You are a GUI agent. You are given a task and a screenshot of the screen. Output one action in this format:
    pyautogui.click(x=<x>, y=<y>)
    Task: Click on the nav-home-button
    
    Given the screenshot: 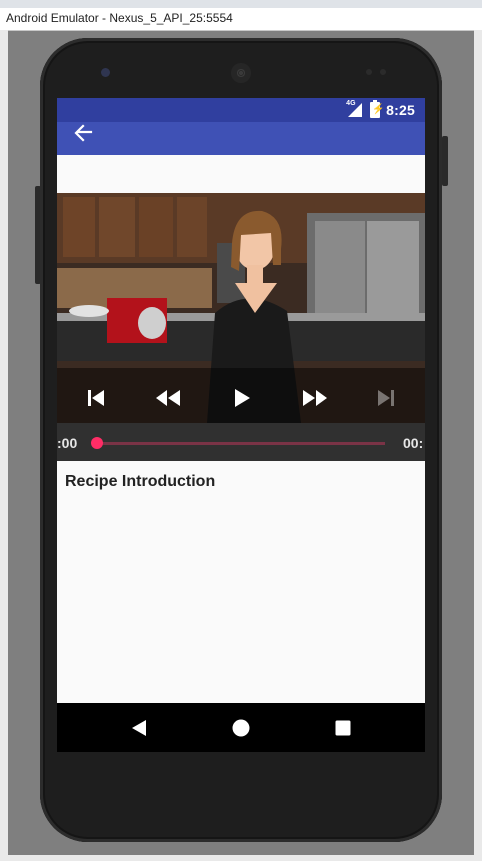 What is the action you would take?
    pyautogui.click(x=241, y=728)
    